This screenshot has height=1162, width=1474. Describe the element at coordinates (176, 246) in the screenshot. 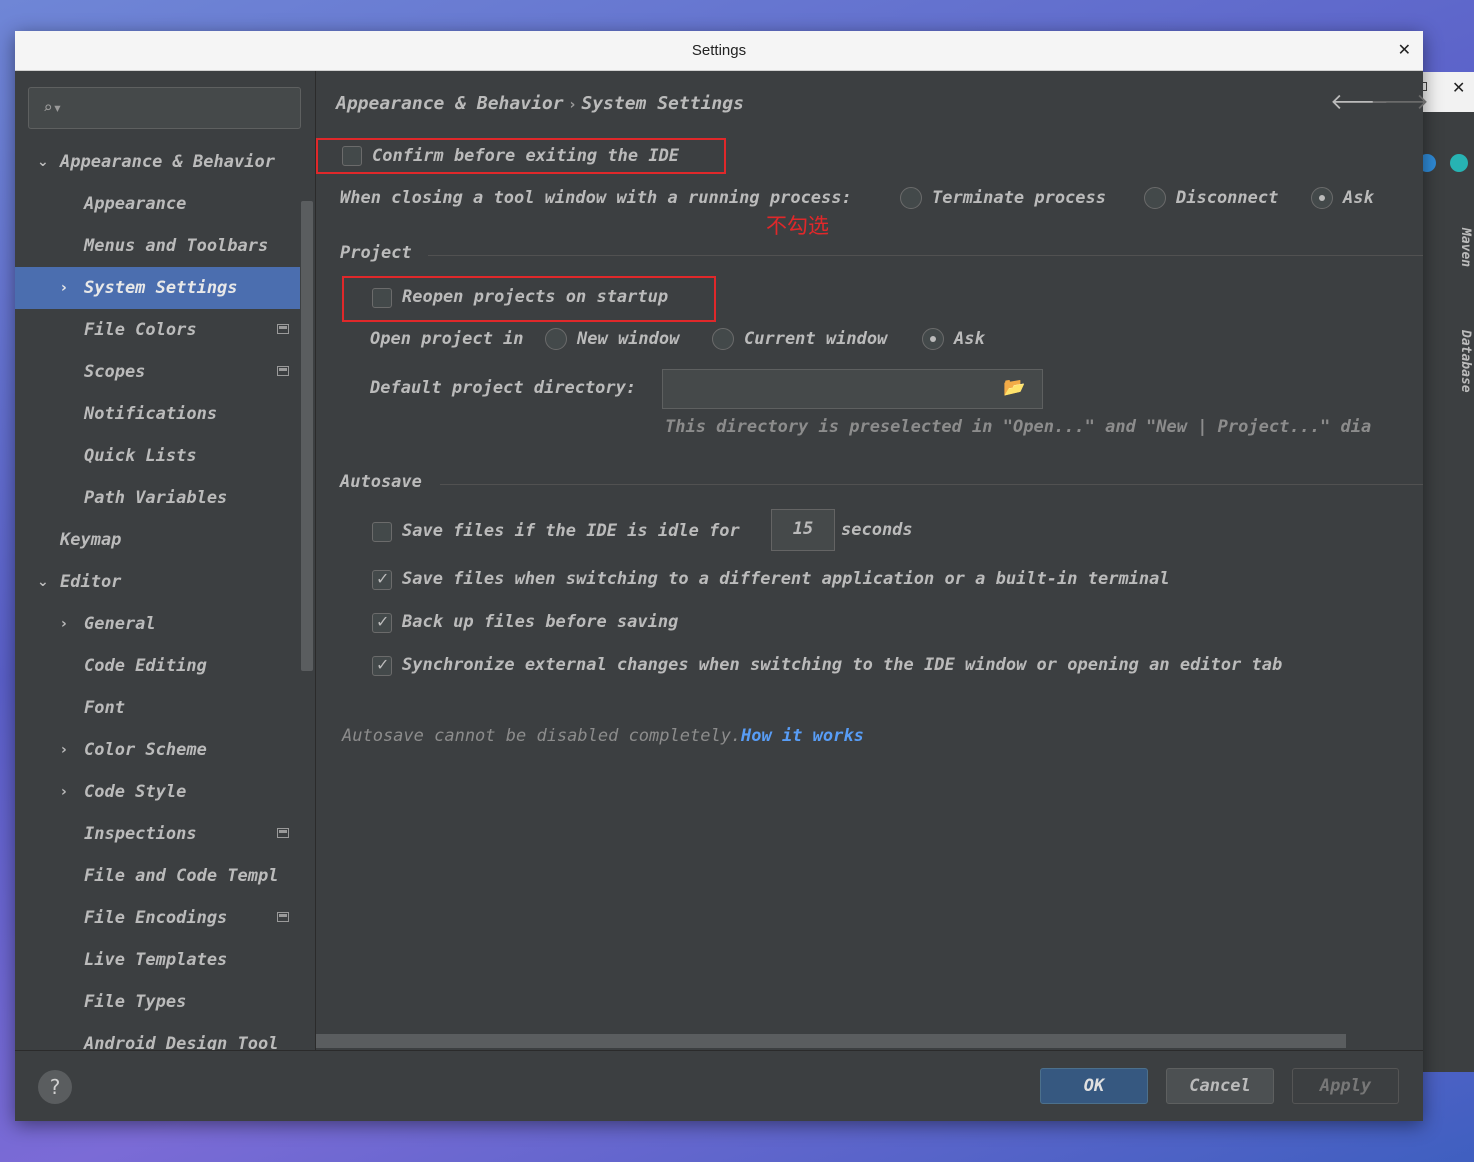

I see `tree-item-label: Menus and Toolbars` at that location.